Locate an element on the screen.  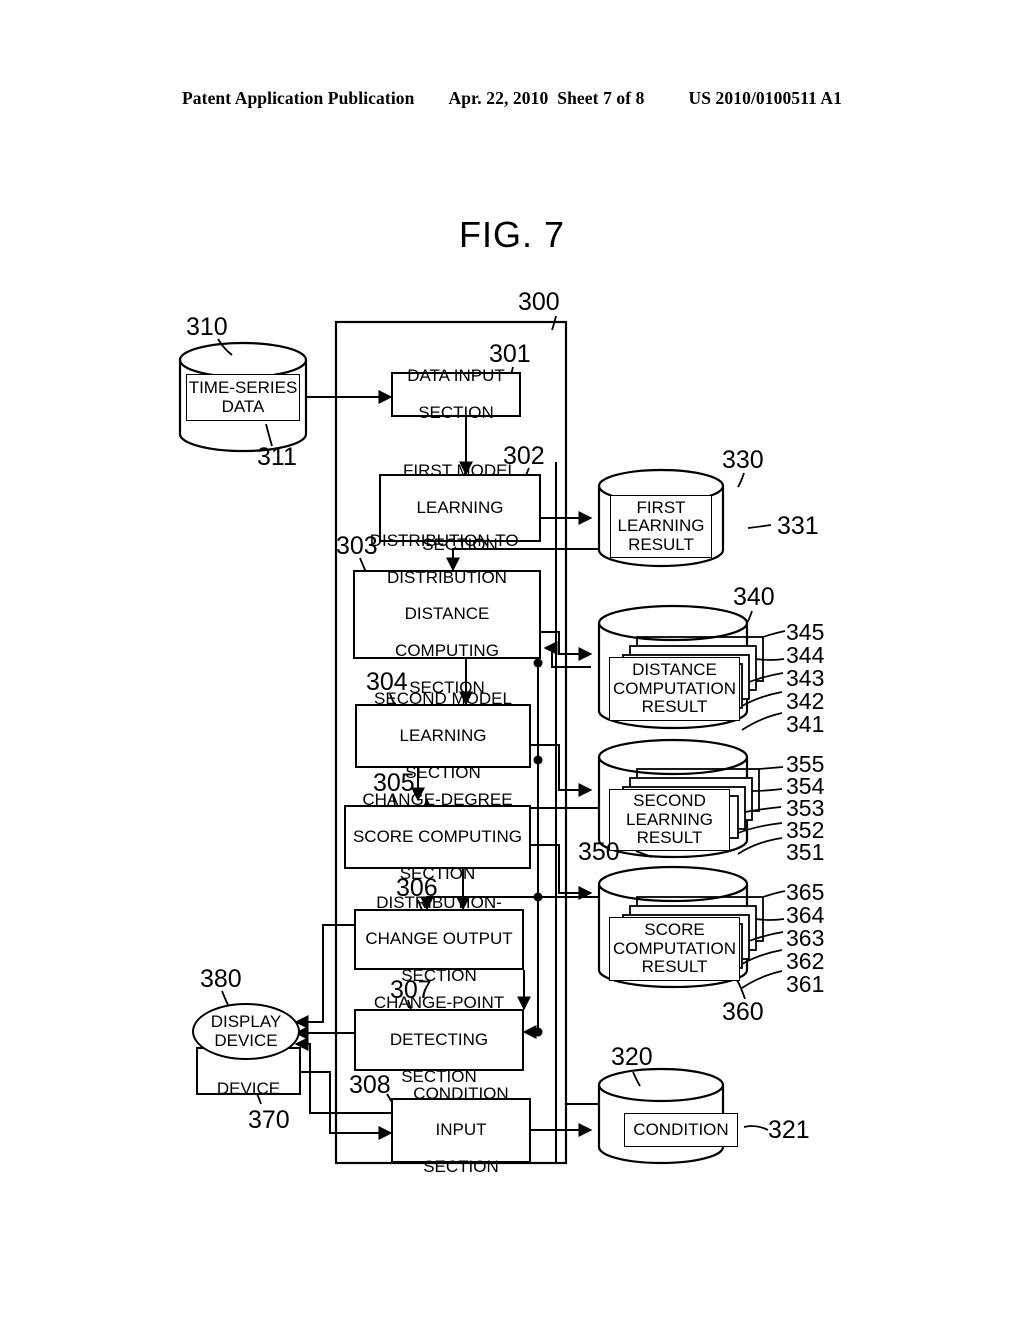
ref-351: 351 is located at coordinates (805, 852).